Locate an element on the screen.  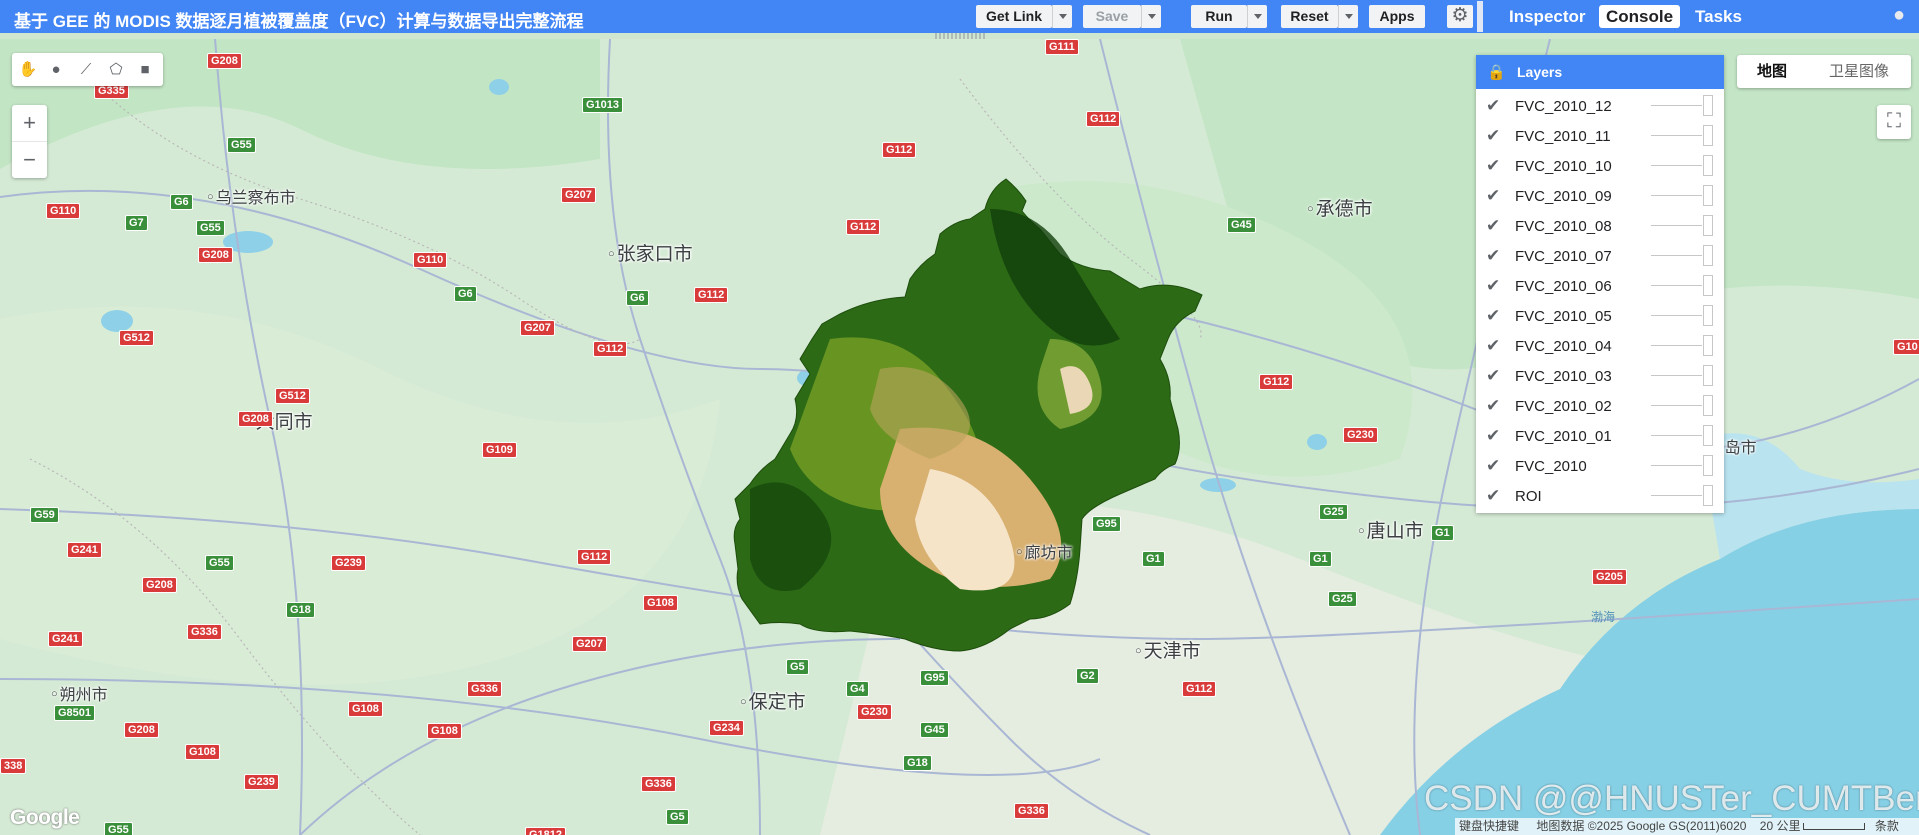
keyboard-shortcuts-link: 键盘快捷键 is located at coordinates (1489, 826).